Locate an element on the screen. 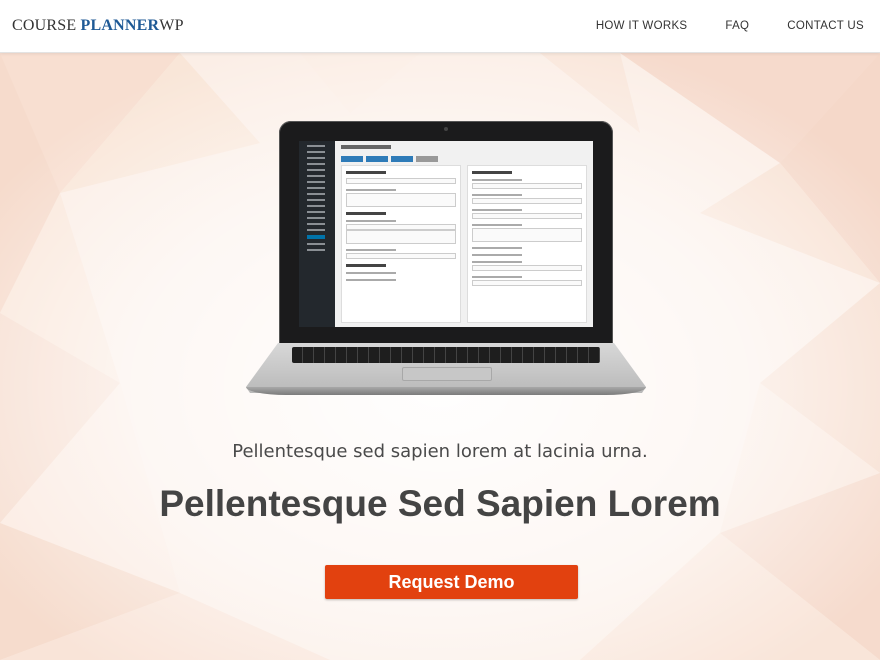  logo-suffix: WP is located at coordinates (171, 25).